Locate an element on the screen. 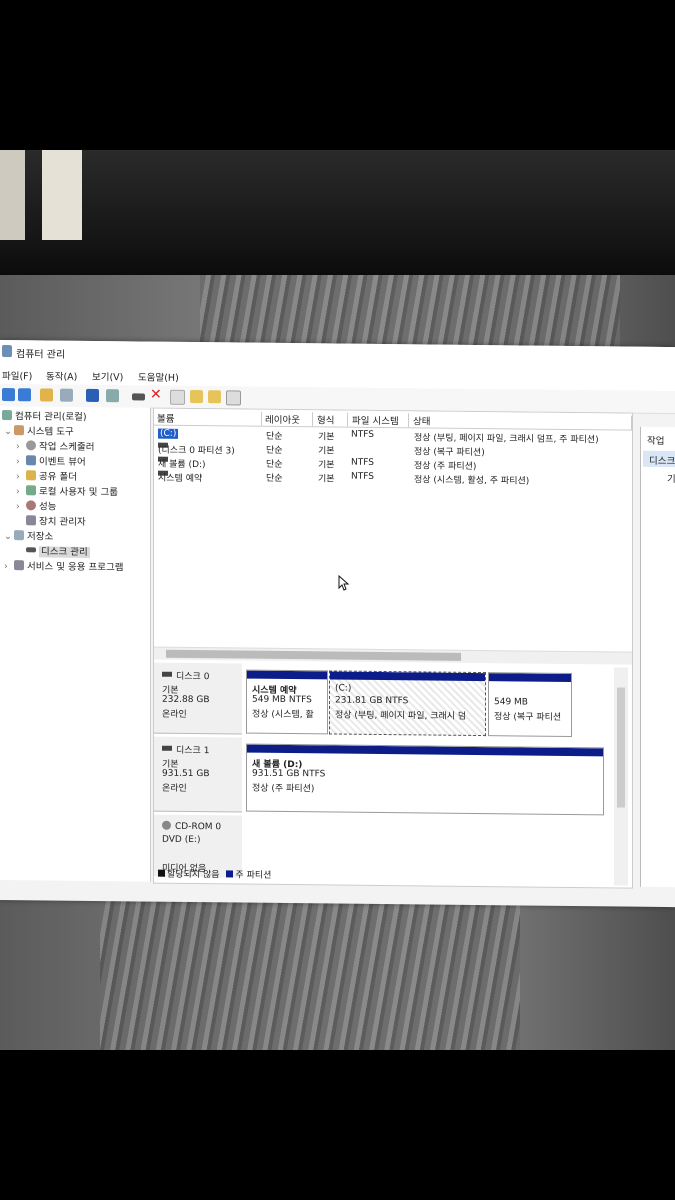 The width and height of the screenshot is (675, 1200). actions-header: 작업 is located at coordinates (656, 441).